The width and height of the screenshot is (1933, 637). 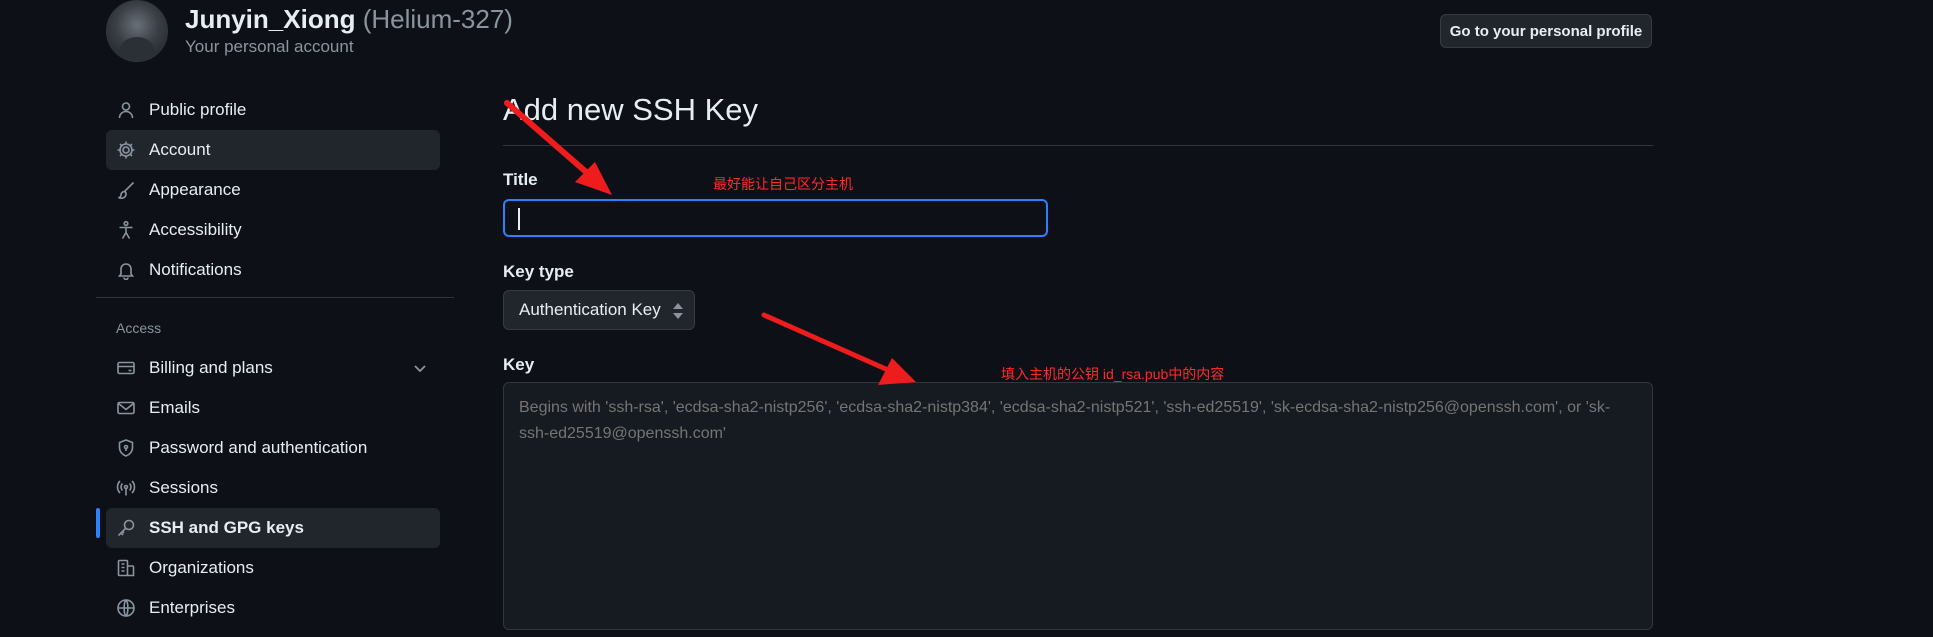 What do you see at coordinates (211, 367) in the screenshot?
I see `sidebar-item-label: Billing and plans` at bounding box center [211, 367].